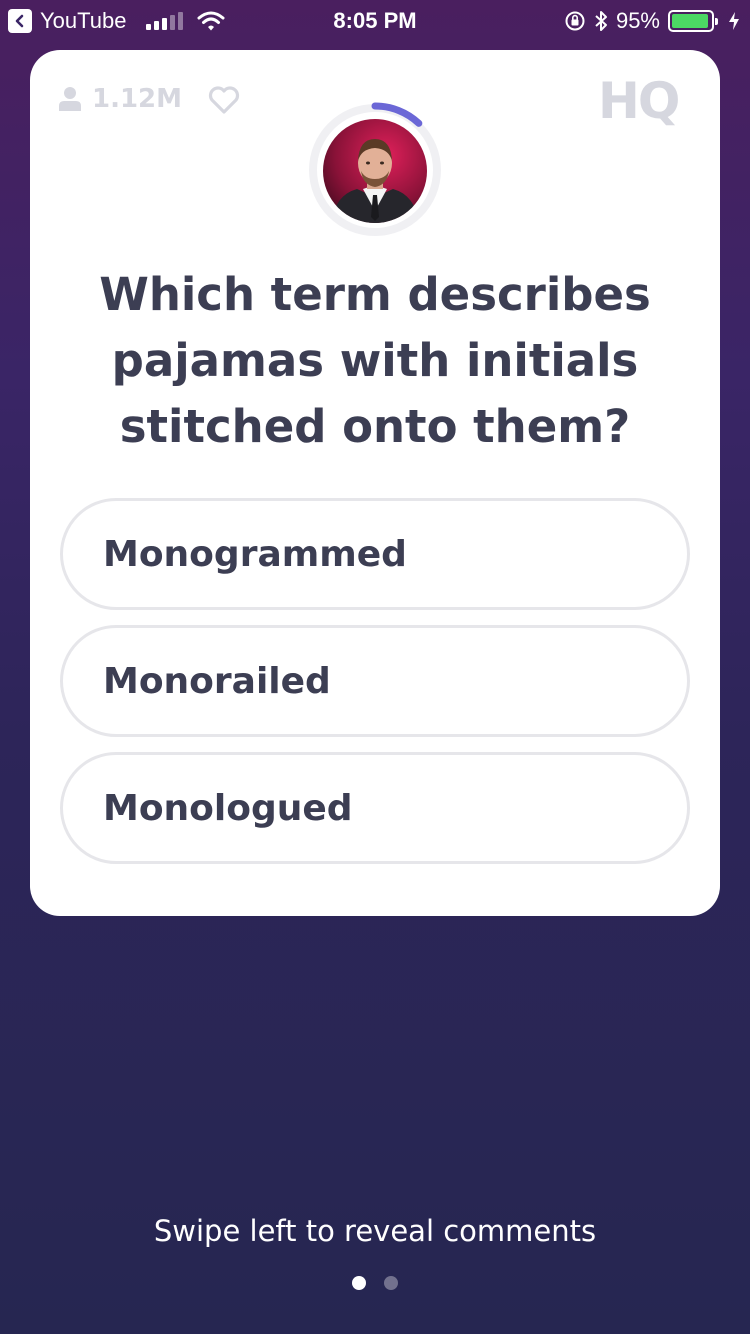 The image size is (750, 1334). I want to click on page-indicator, so click(375, 1283).